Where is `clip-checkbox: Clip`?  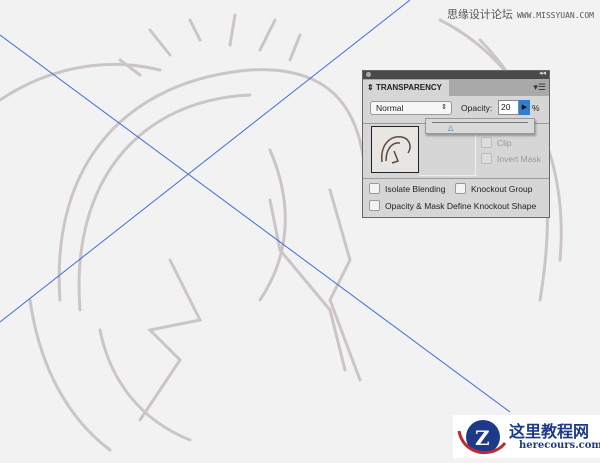
clip-checkbox: Clip is located at coordinates (496, 142).